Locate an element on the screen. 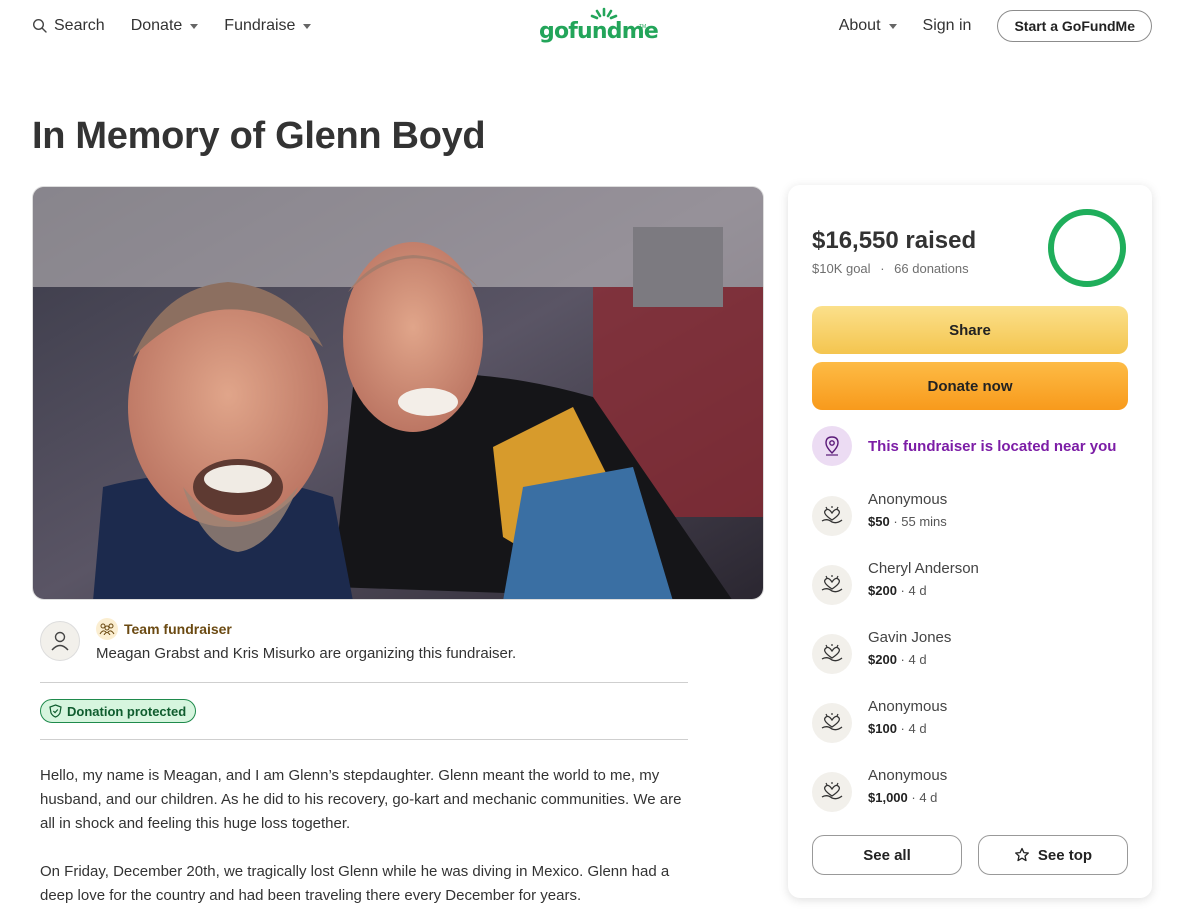 The width and height of the screenshot is (1180, 915). donor-name: Gavin Jones is located at coordinates (910, 637).